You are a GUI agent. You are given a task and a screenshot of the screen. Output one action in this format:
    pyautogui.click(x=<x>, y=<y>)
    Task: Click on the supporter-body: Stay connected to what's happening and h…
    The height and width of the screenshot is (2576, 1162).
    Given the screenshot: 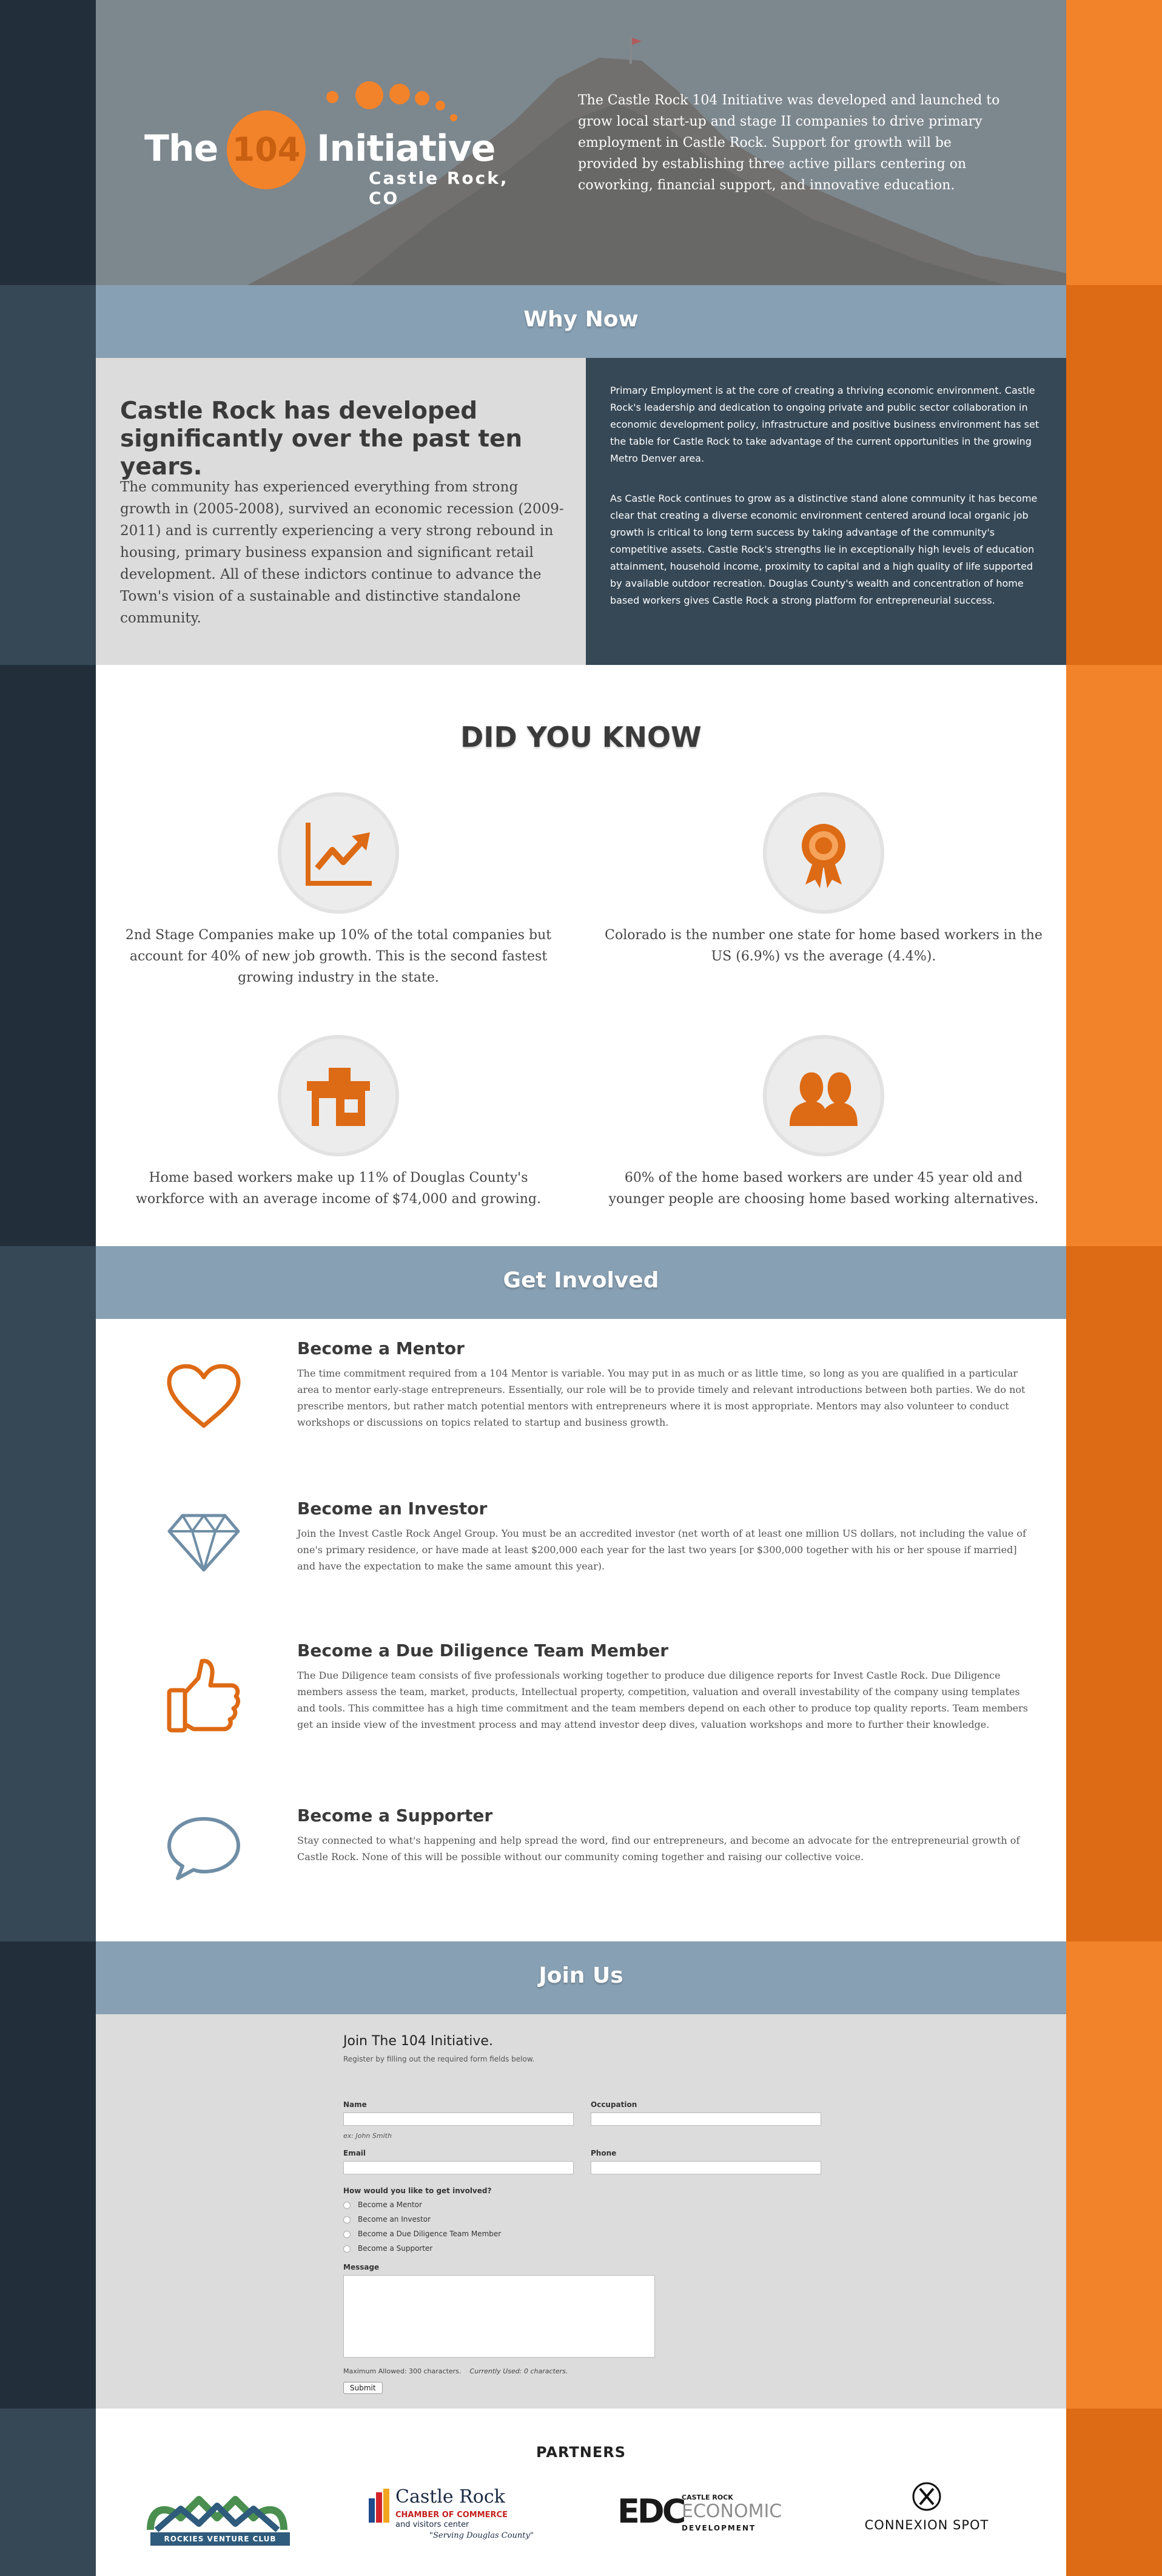 What is the action you would take?
    pyautogui.click(x=658, y=1849)
    